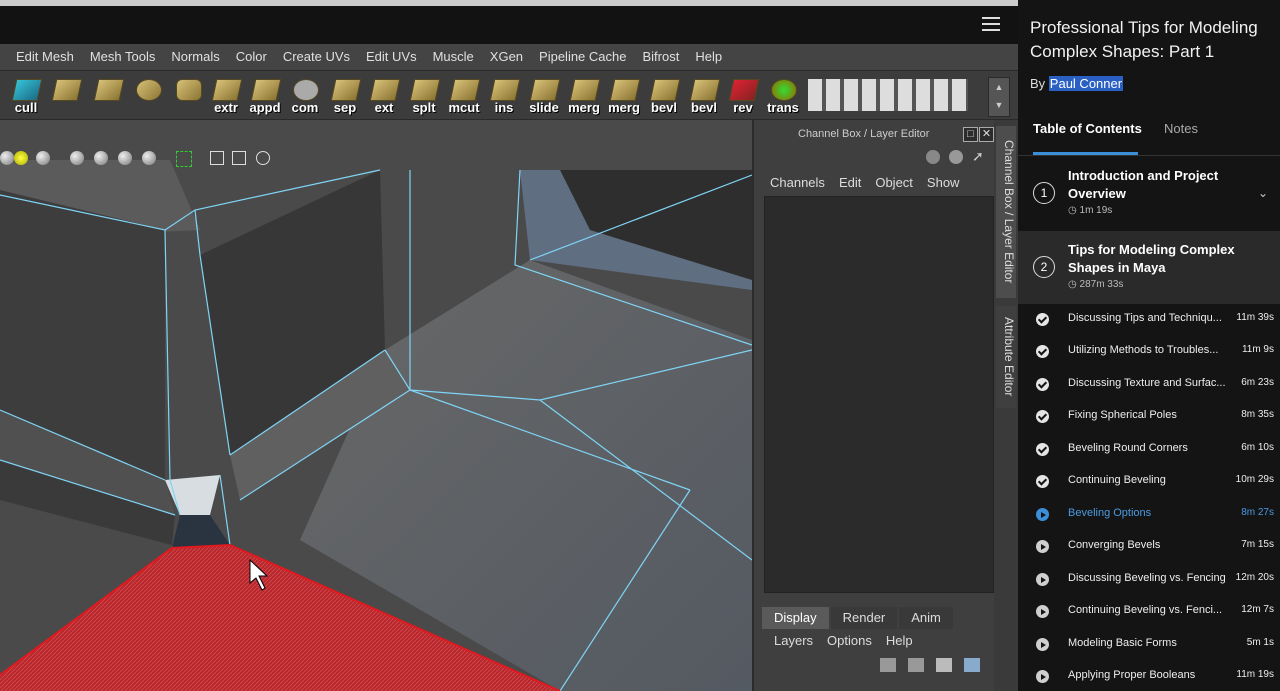 The image size is (1280, 691). I want to click on clip-item: Utilizing Methods to Troubles... 11m 9s, so click(1149, 353).